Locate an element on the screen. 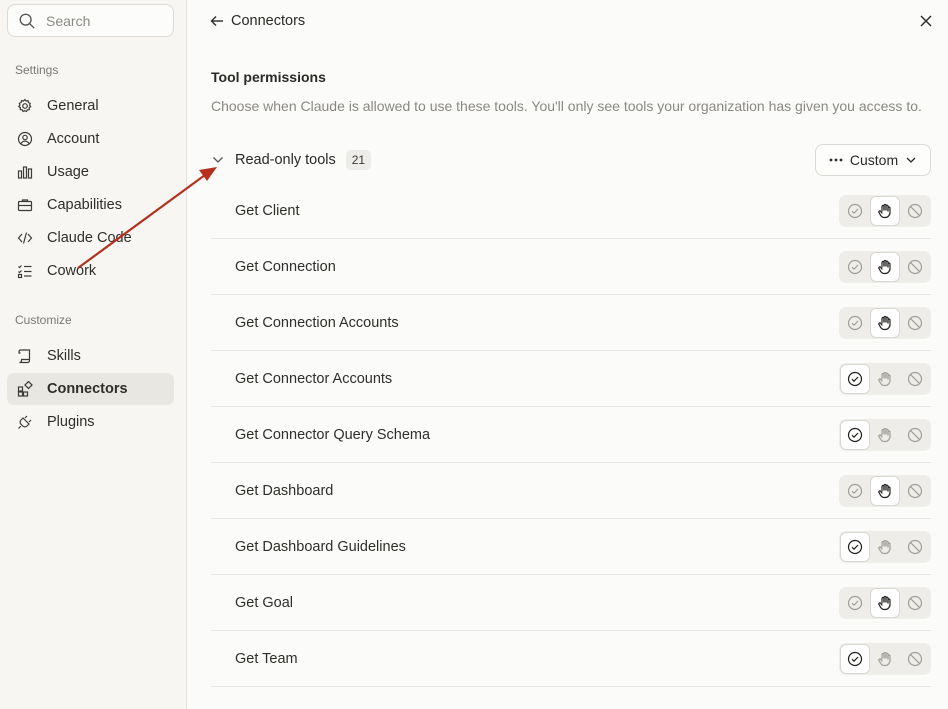 The image size is (948, 709). sidebar-item-label: Skills is located at coordinates (64, 356).